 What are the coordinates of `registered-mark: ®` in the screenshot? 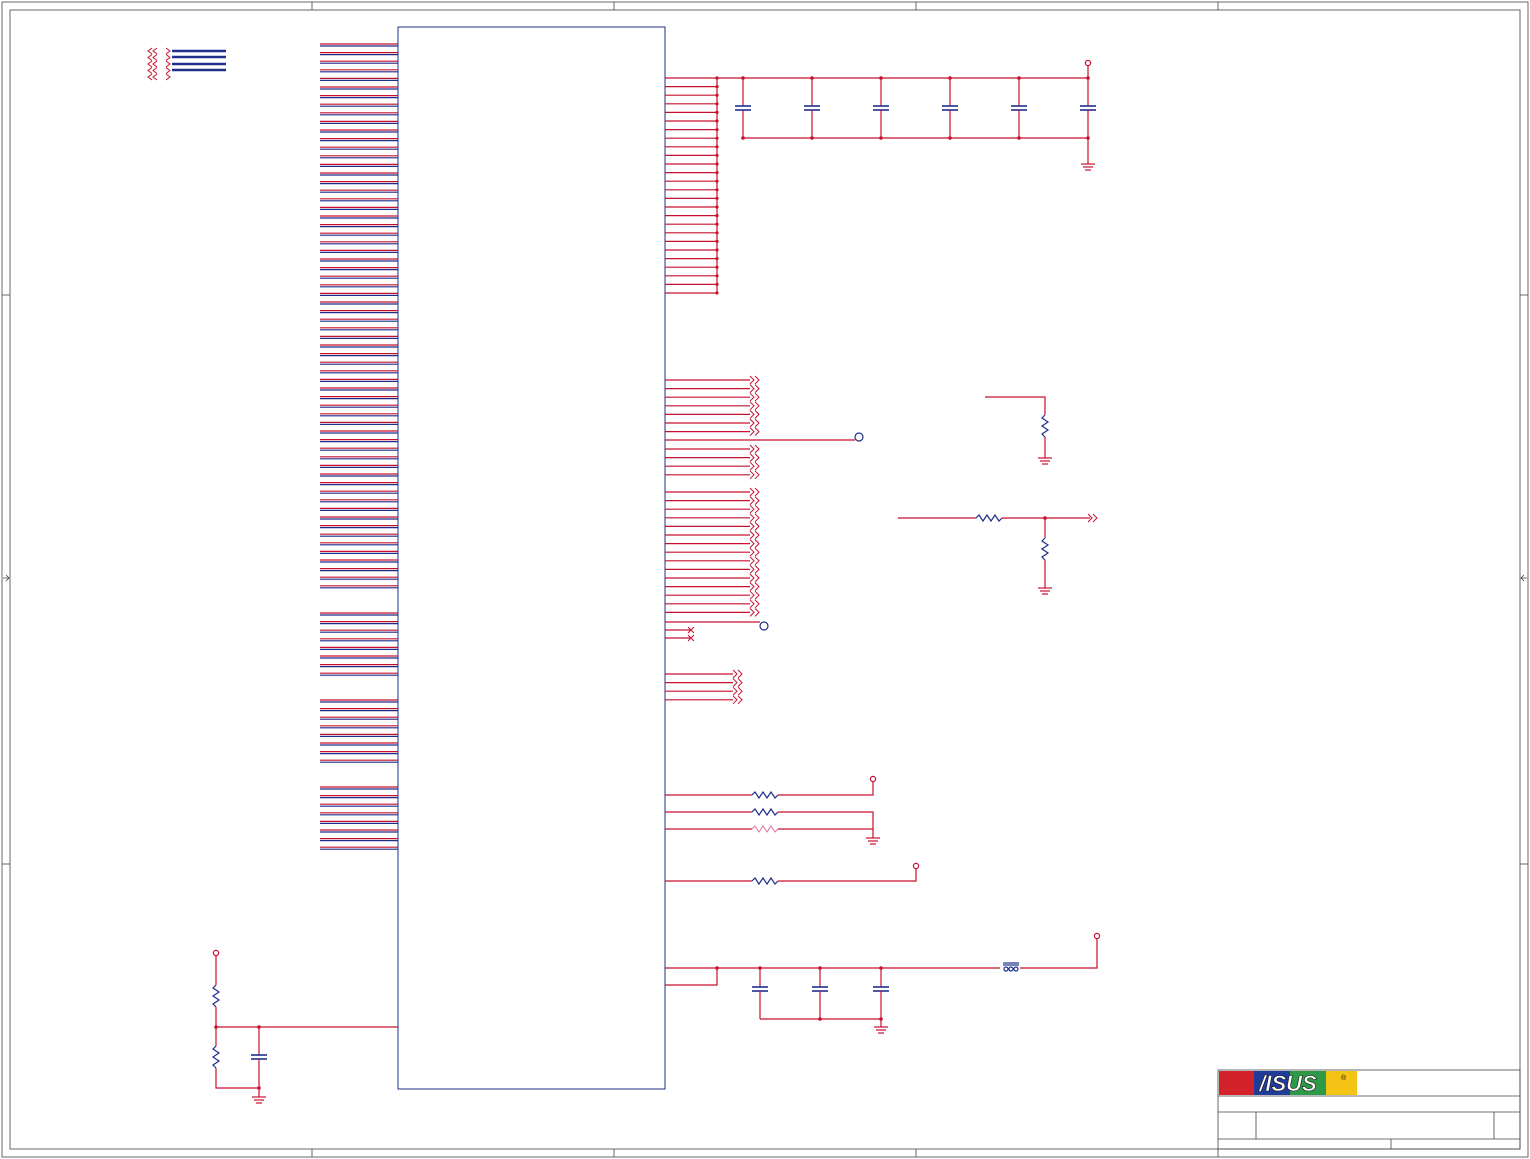 It's located at (1344, 1078).